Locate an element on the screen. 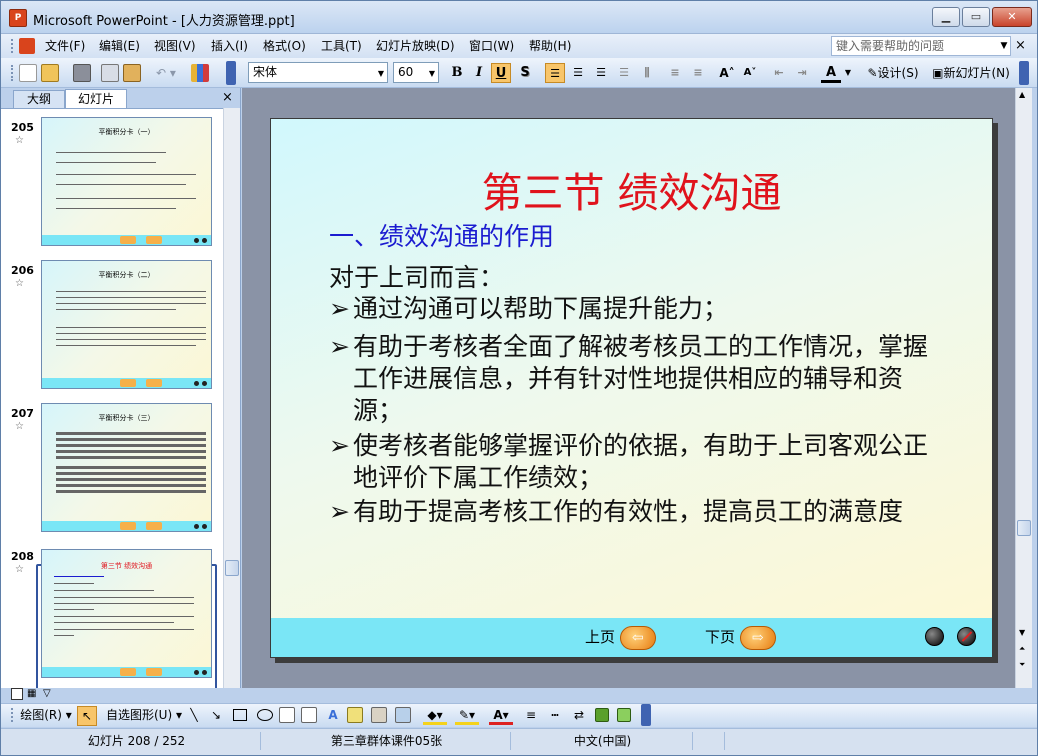  maximize-button: ▭ is located at coordinates (976, 17).